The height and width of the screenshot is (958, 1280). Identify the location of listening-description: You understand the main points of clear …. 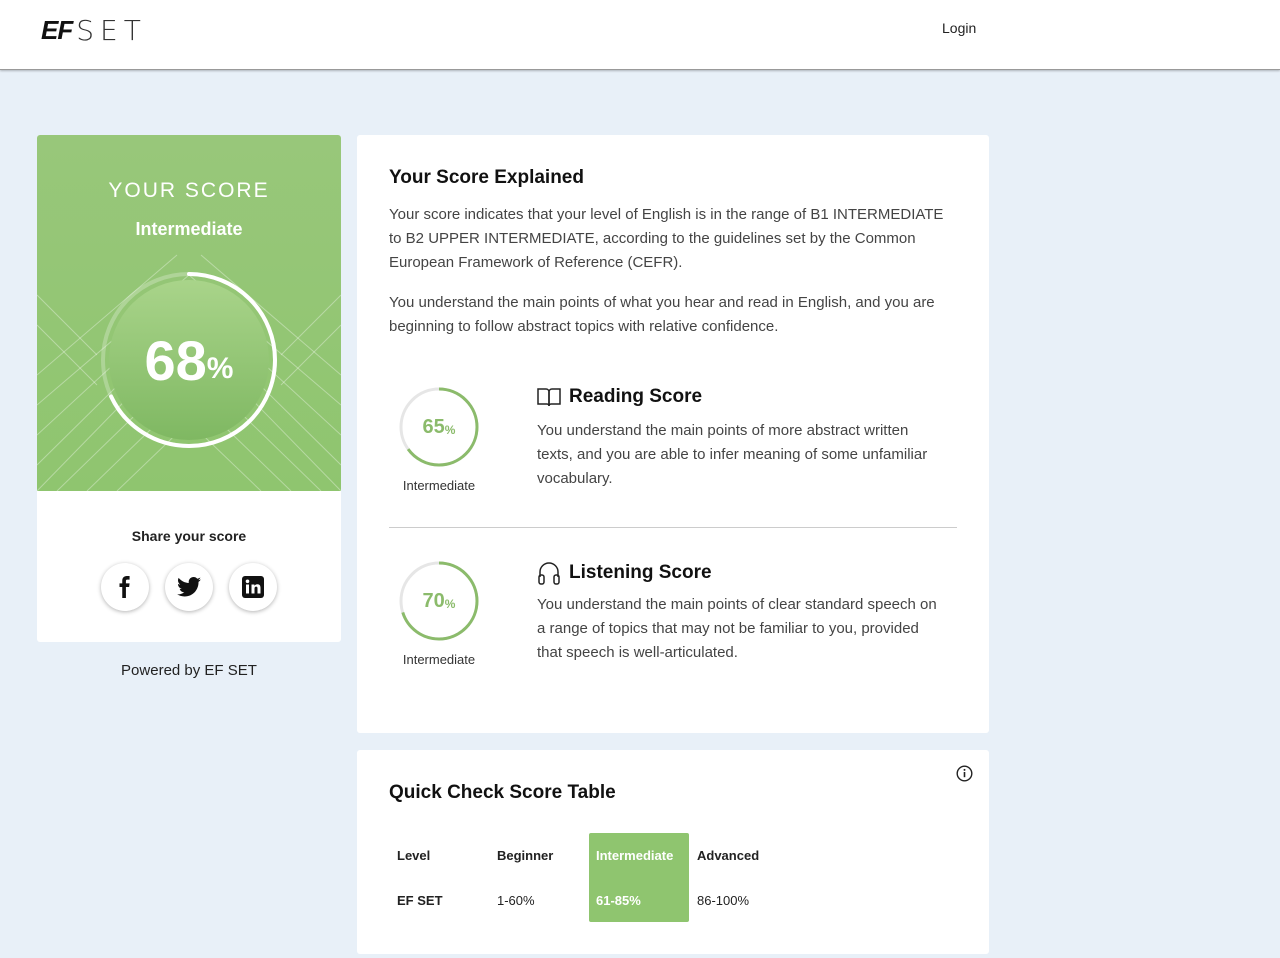
(737, 629).